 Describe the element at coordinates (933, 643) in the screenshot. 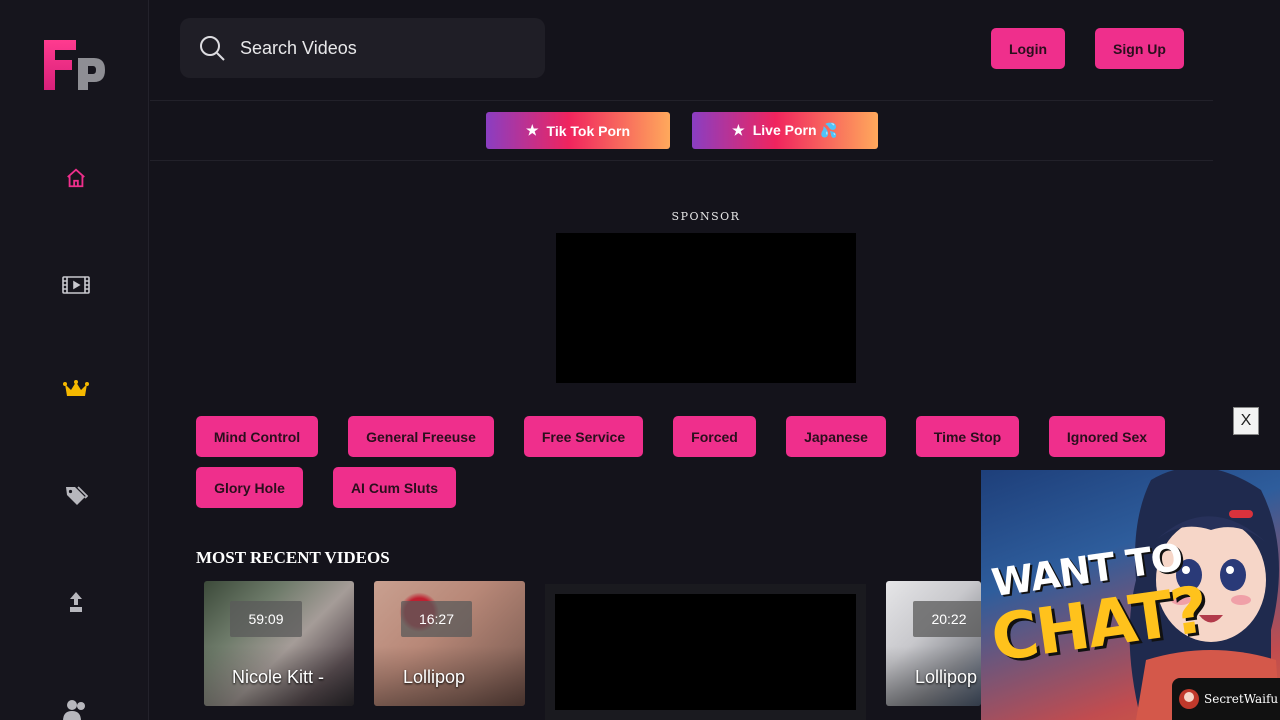

I see `video-thumbnail: 20:22 Lollipop` at that location.